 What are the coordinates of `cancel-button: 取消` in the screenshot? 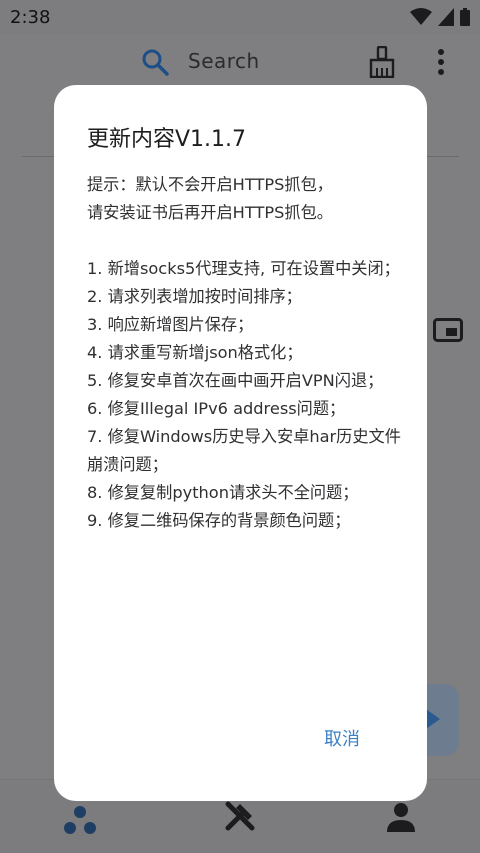 It's located at (342, 738).